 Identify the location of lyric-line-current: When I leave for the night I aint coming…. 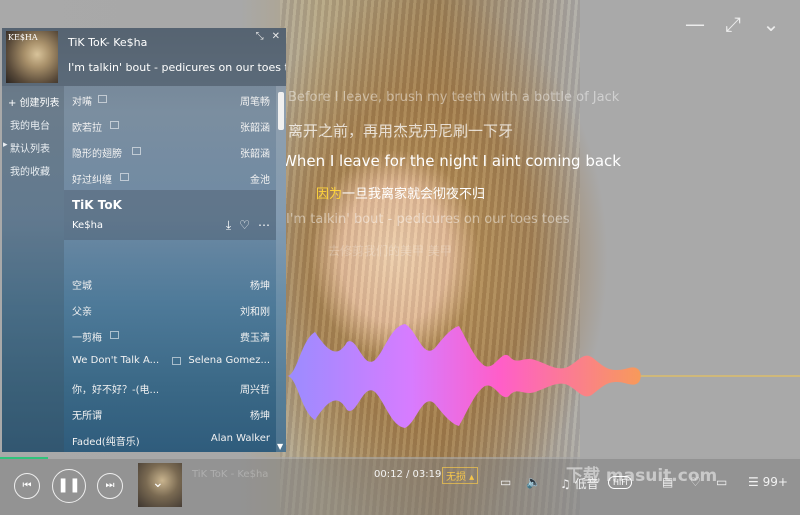
(451, 161).